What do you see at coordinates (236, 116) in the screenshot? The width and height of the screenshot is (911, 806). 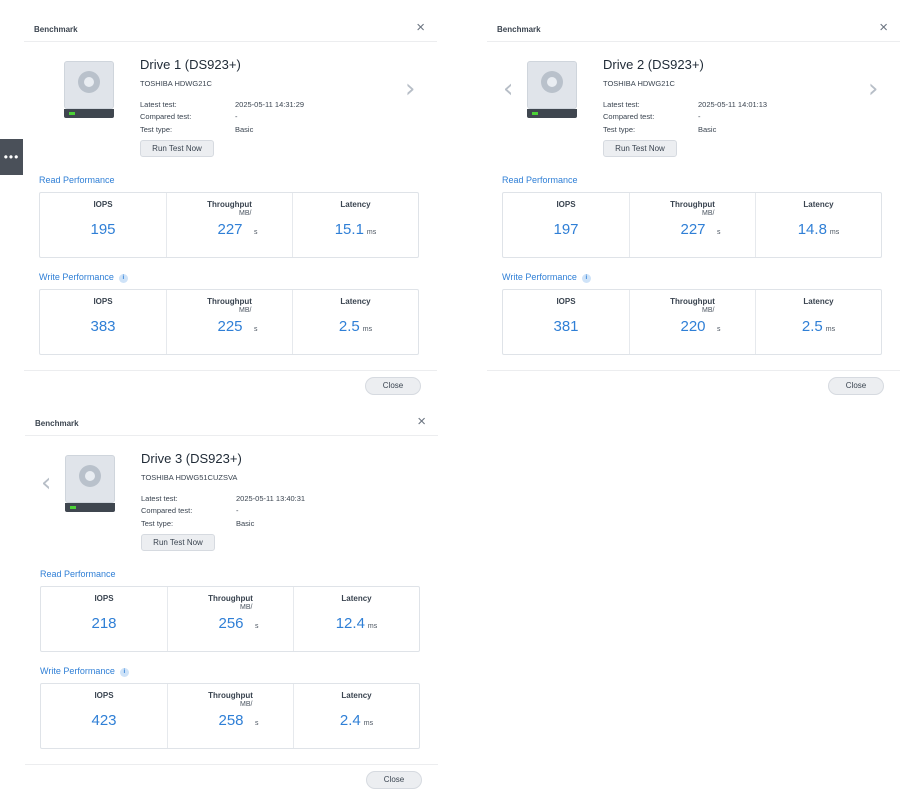 I see `compared-test-value: -` at bounding box center [236, 116].